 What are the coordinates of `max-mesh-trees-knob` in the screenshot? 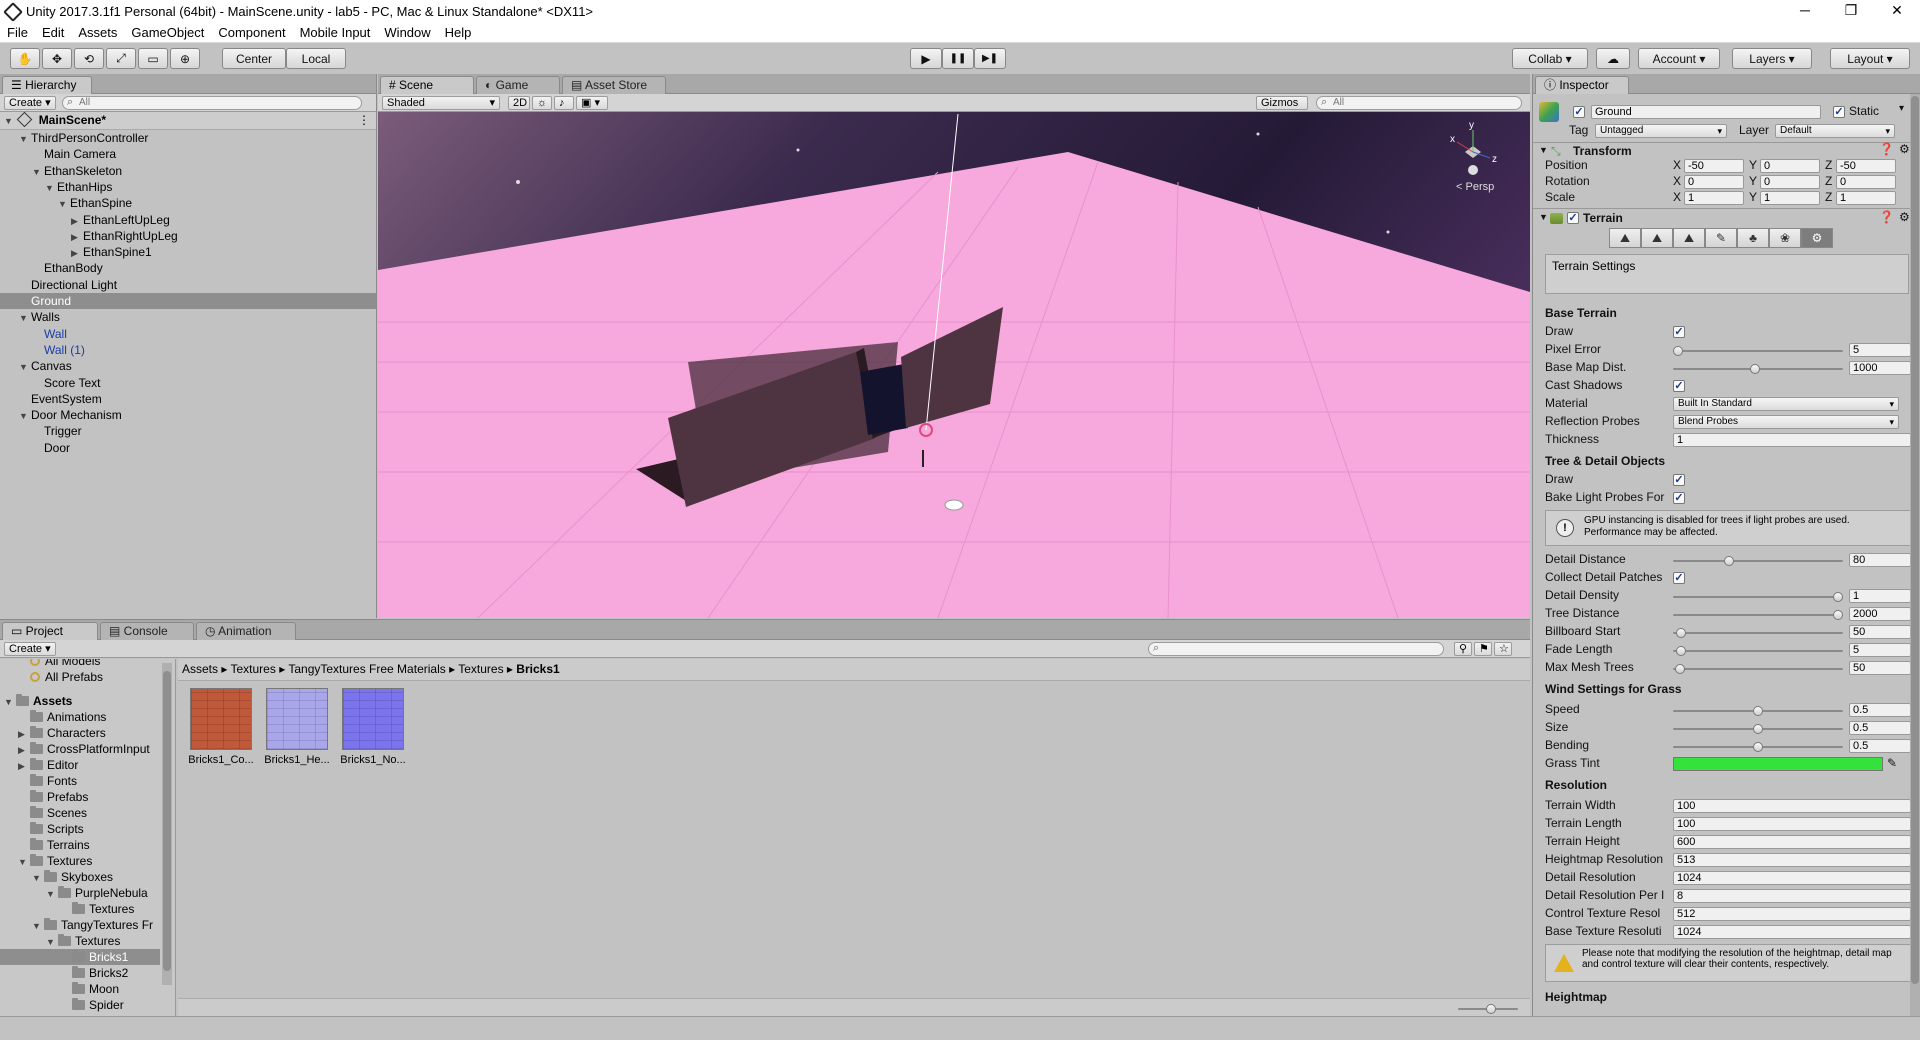 It's located at (1679, 669).